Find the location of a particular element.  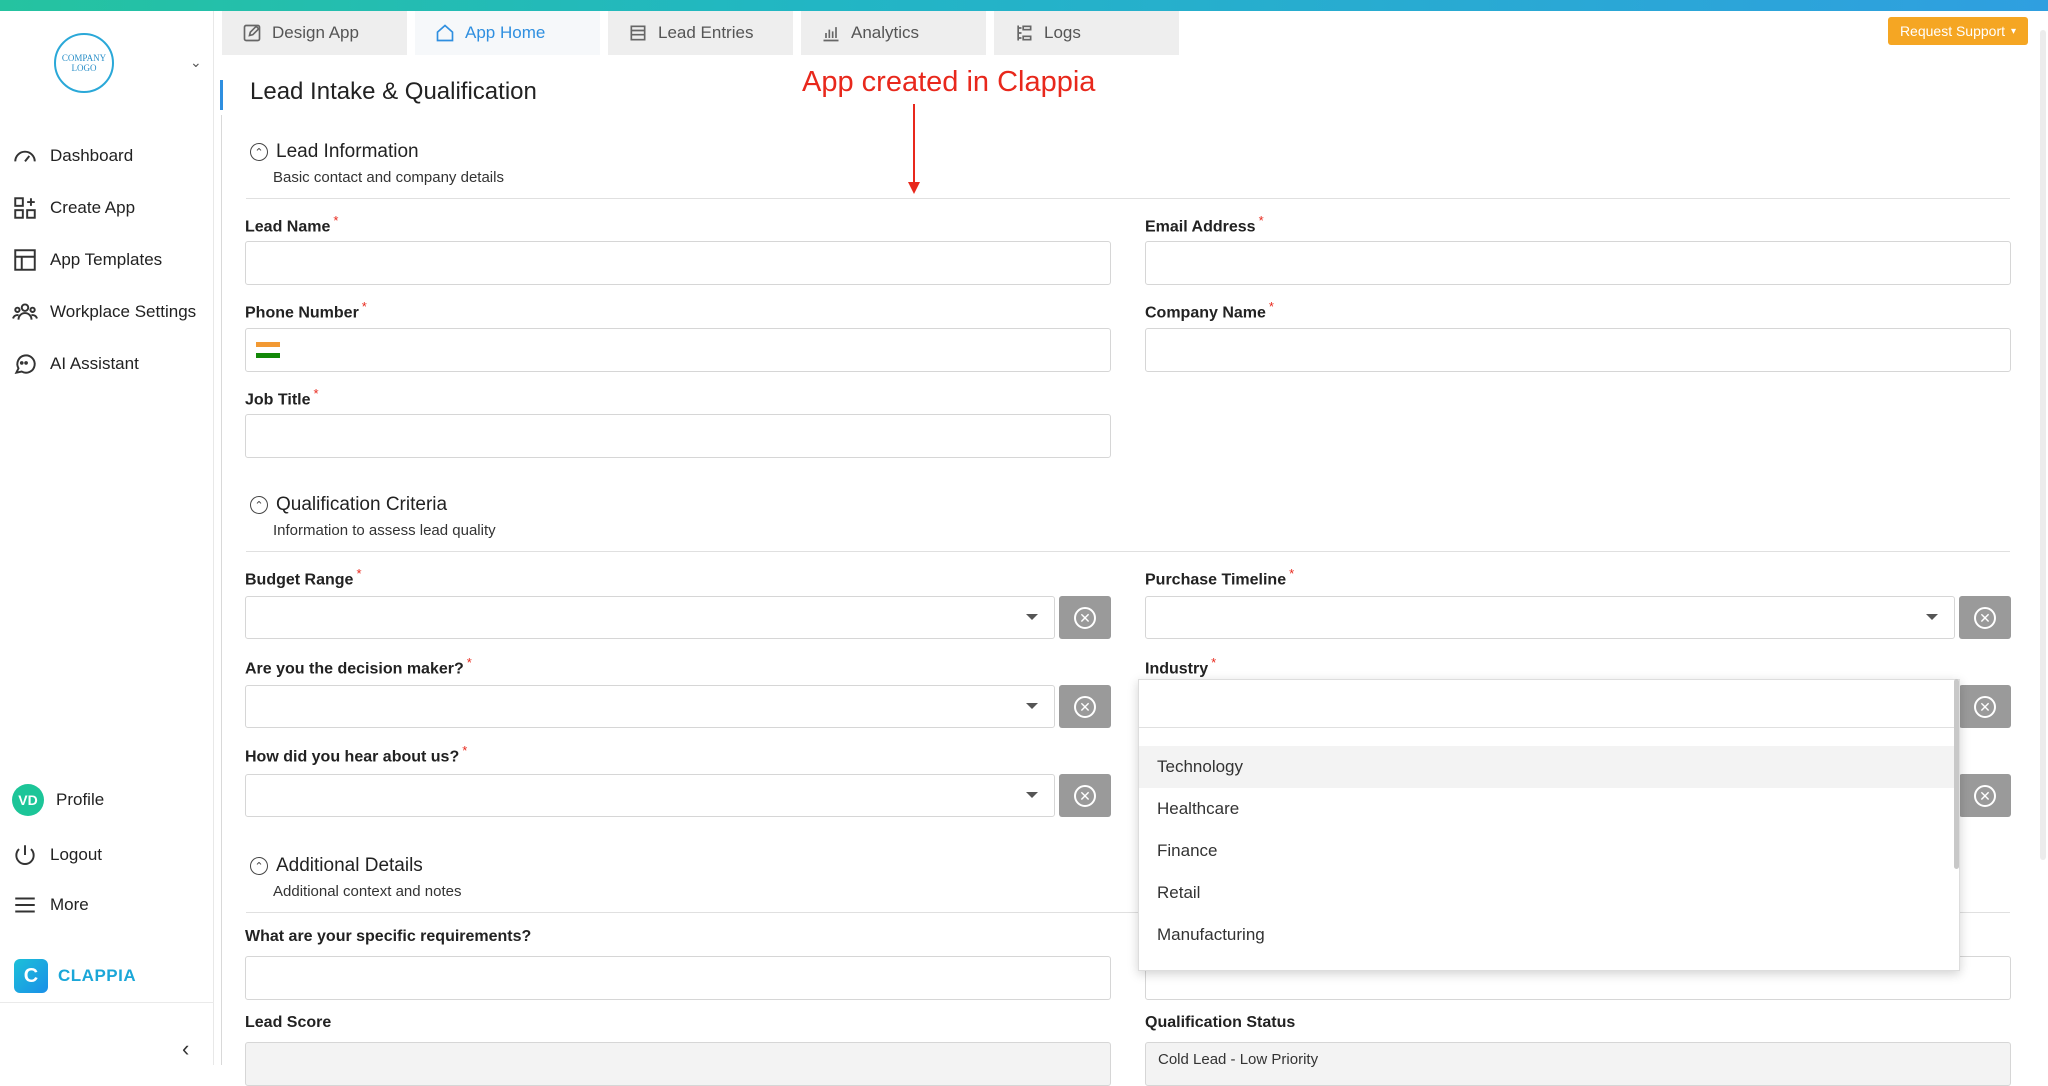

sidebar-item-dashboard: Dashboard is located at coordinates (72, 156).